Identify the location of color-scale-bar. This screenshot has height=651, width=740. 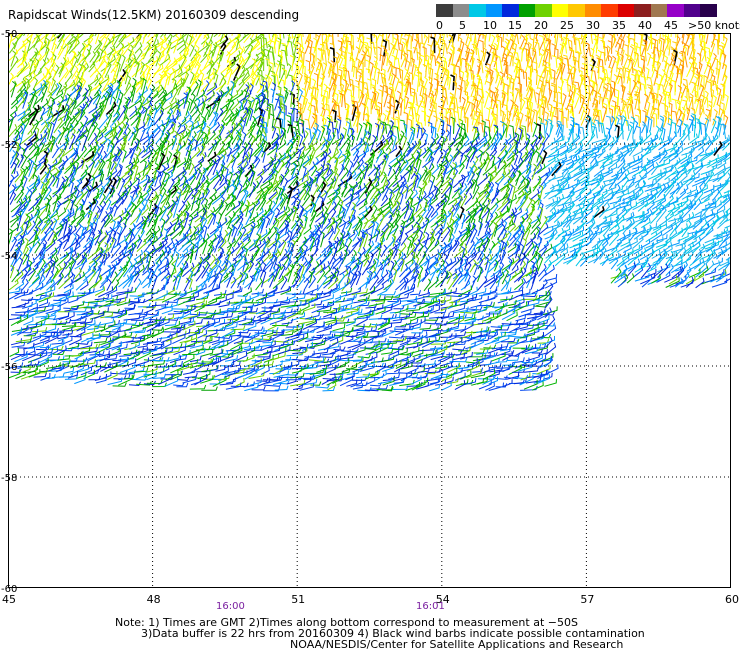
(586, 10).